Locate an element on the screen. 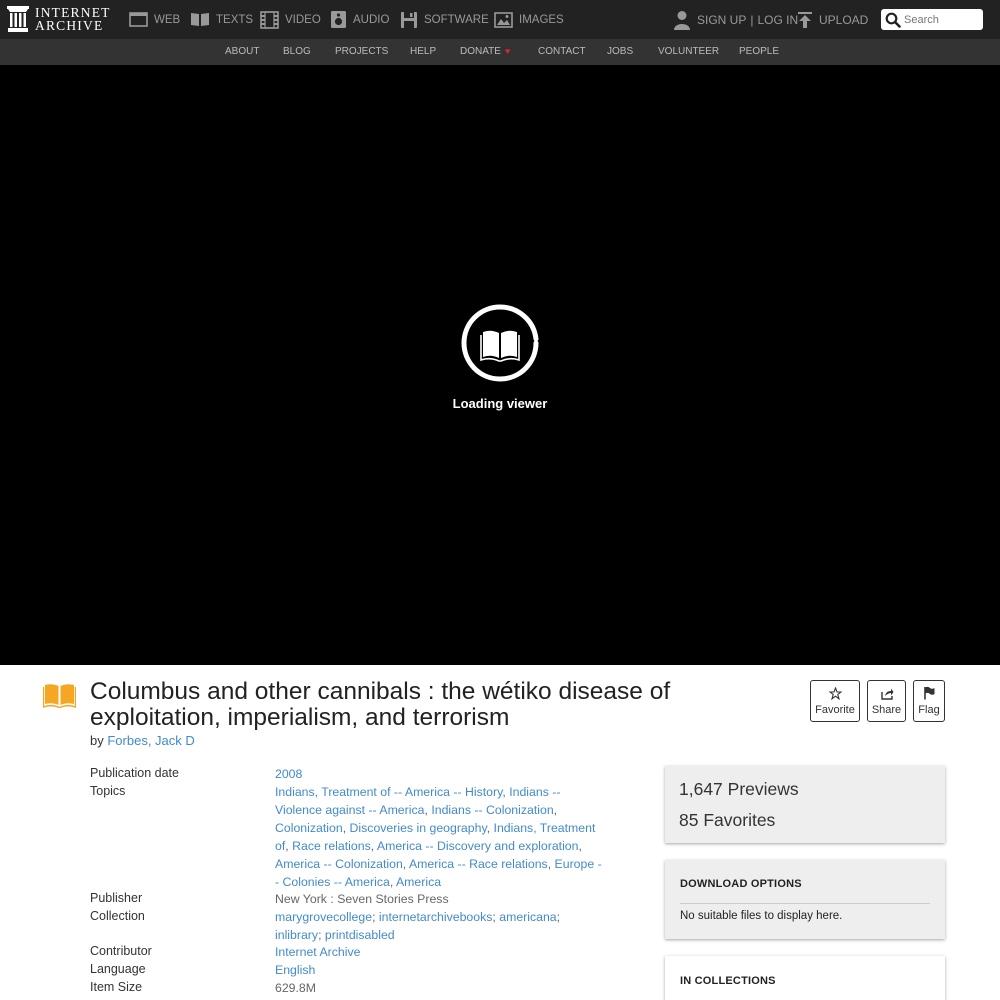 This screenshot has height=1000, width=1000. language-label: Language is located at coordinates (118, 969).